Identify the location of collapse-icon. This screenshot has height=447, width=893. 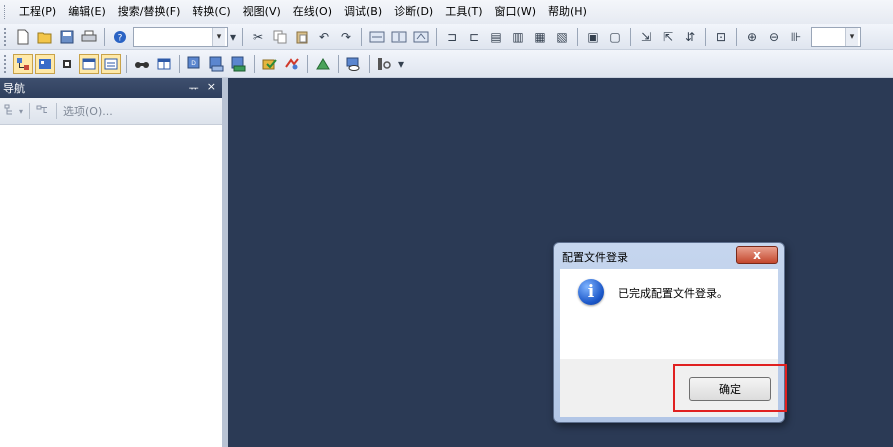
(43, 111).